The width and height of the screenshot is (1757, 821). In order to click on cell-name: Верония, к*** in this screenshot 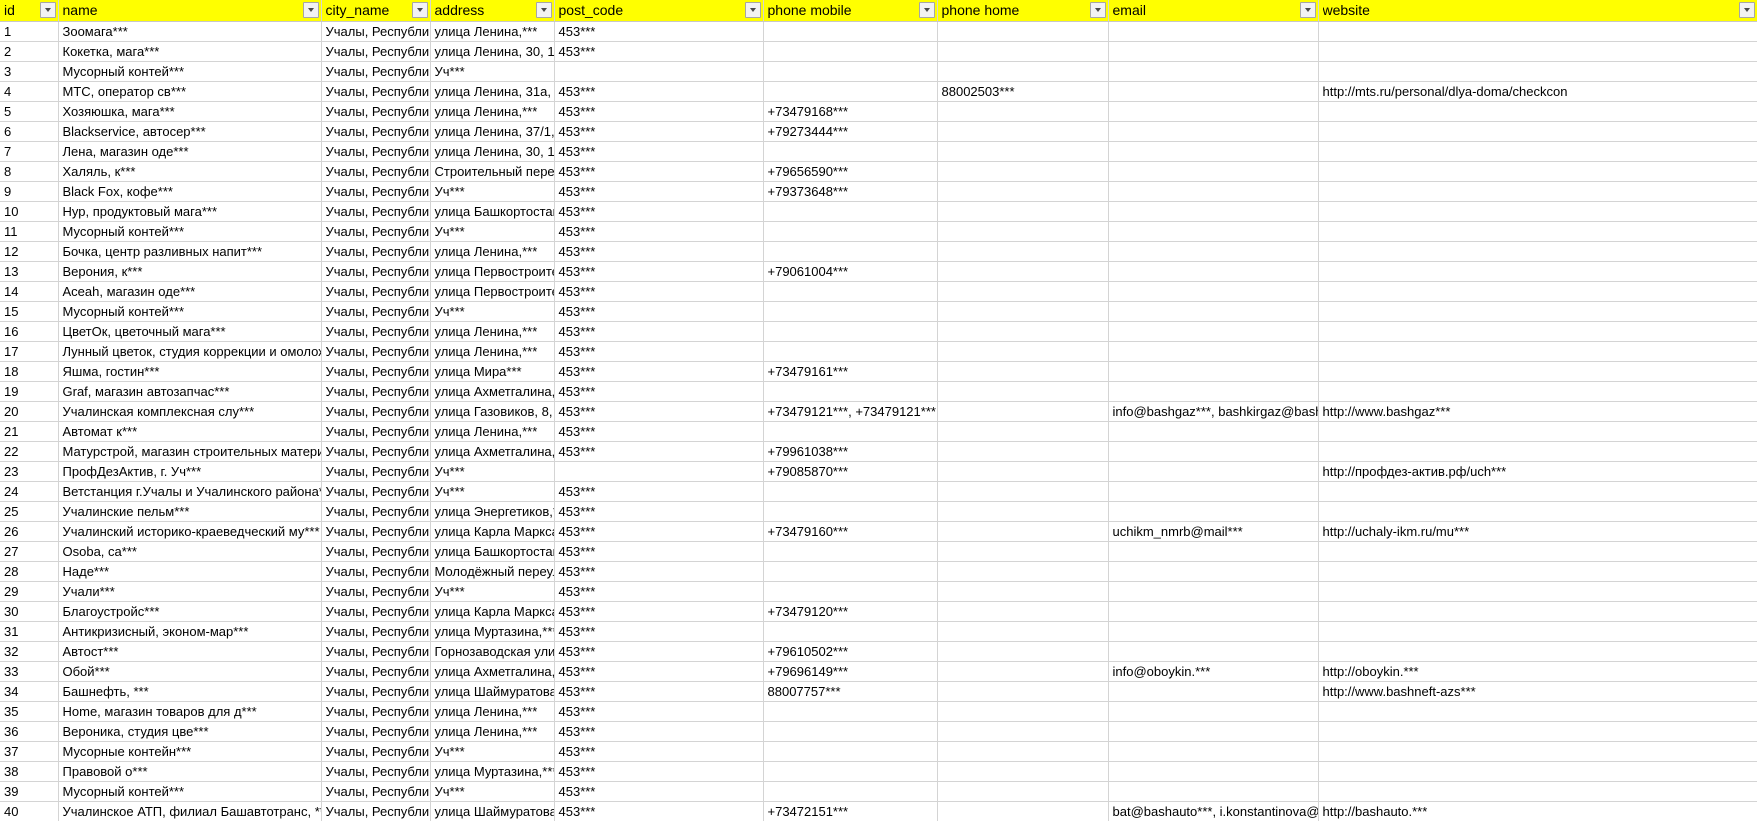, I will do `click(190, 271)`.